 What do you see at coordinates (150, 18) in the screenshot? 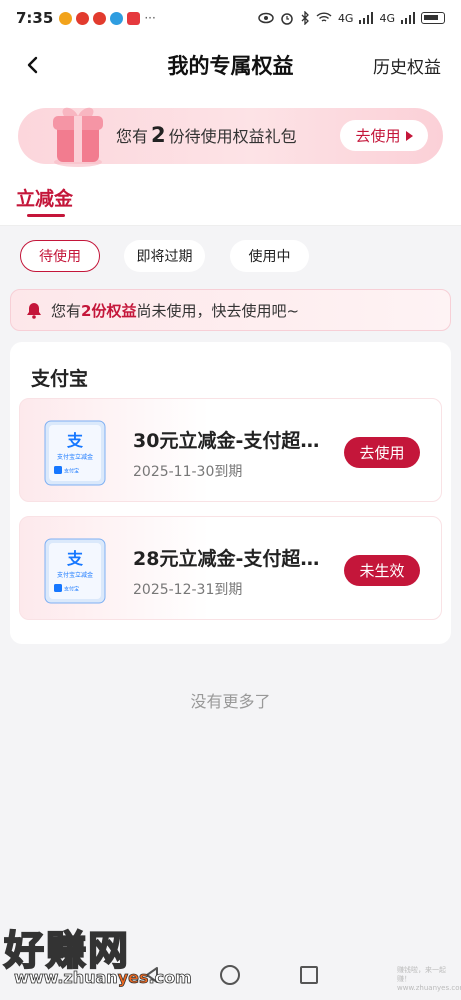
I see `more-notifications-icon: ···` at bounding box center [150, 18].